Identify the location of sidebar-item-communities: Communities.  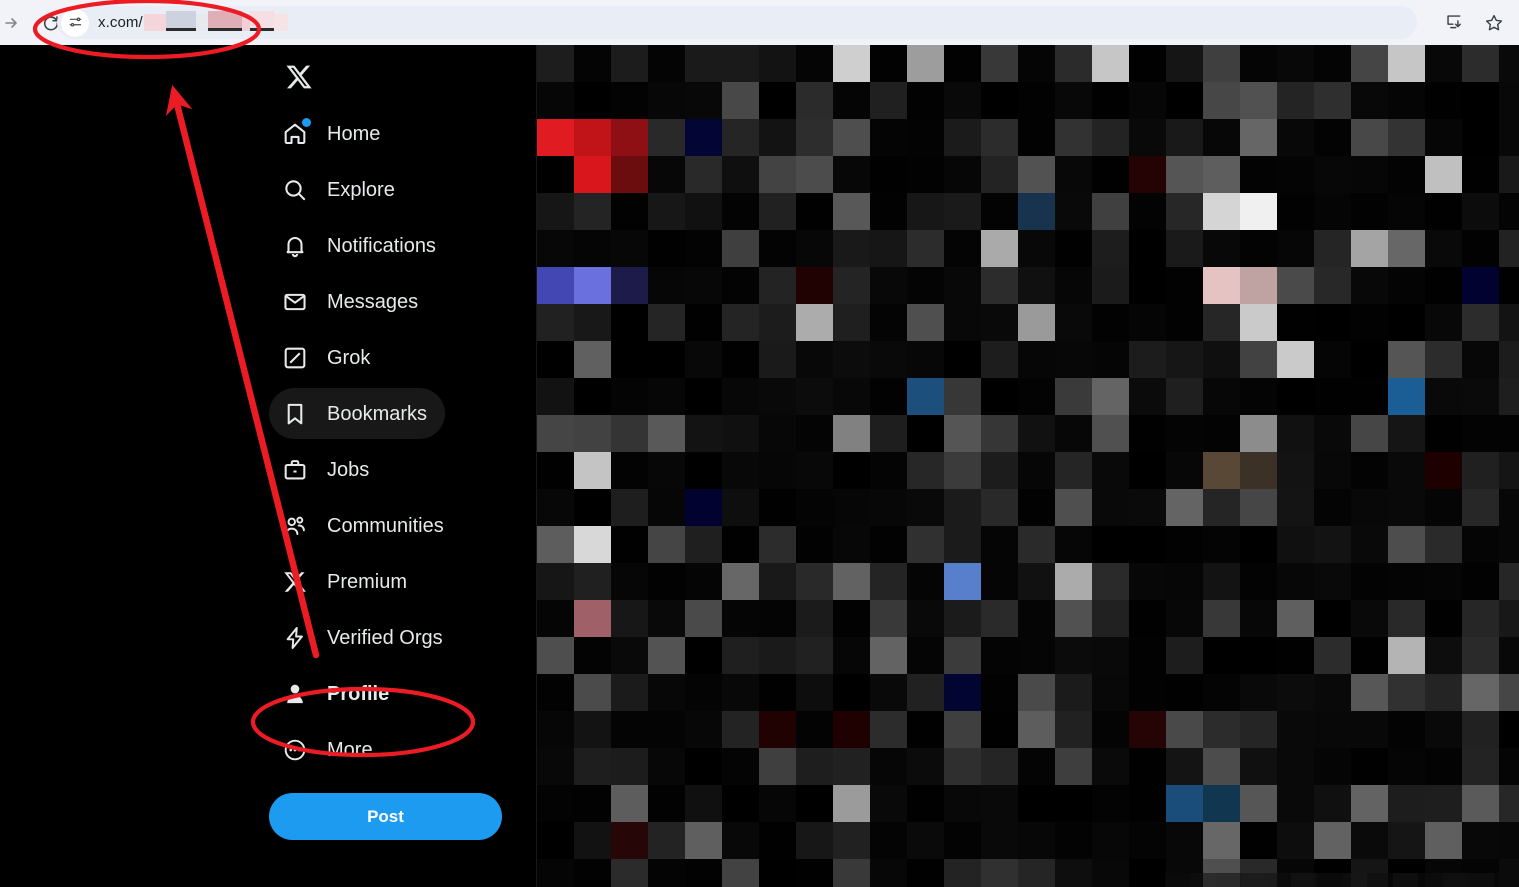
(365, 525).